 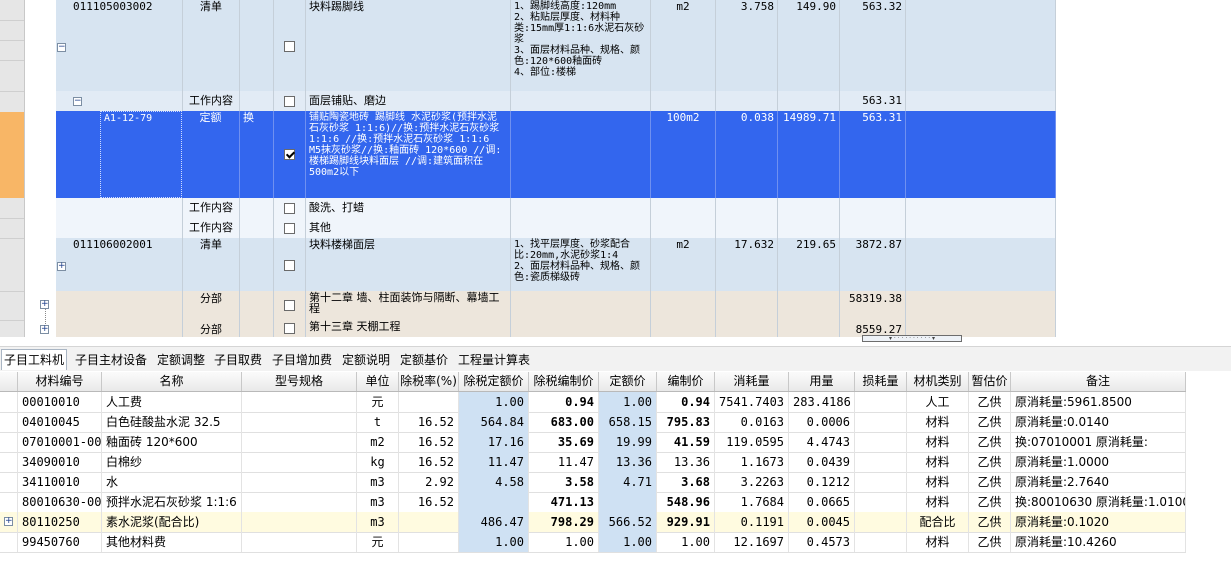 I want to click on material-bz2: 换:80010630 原消耗量:1.0100, so click(x=1098, y=502).